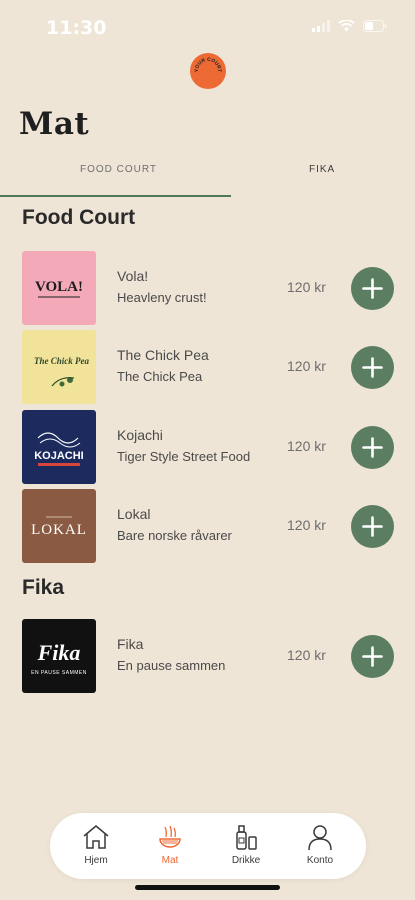  Describe the element at coordinates (246, 837) in the screenshot. I see `drink-icon` at that location.